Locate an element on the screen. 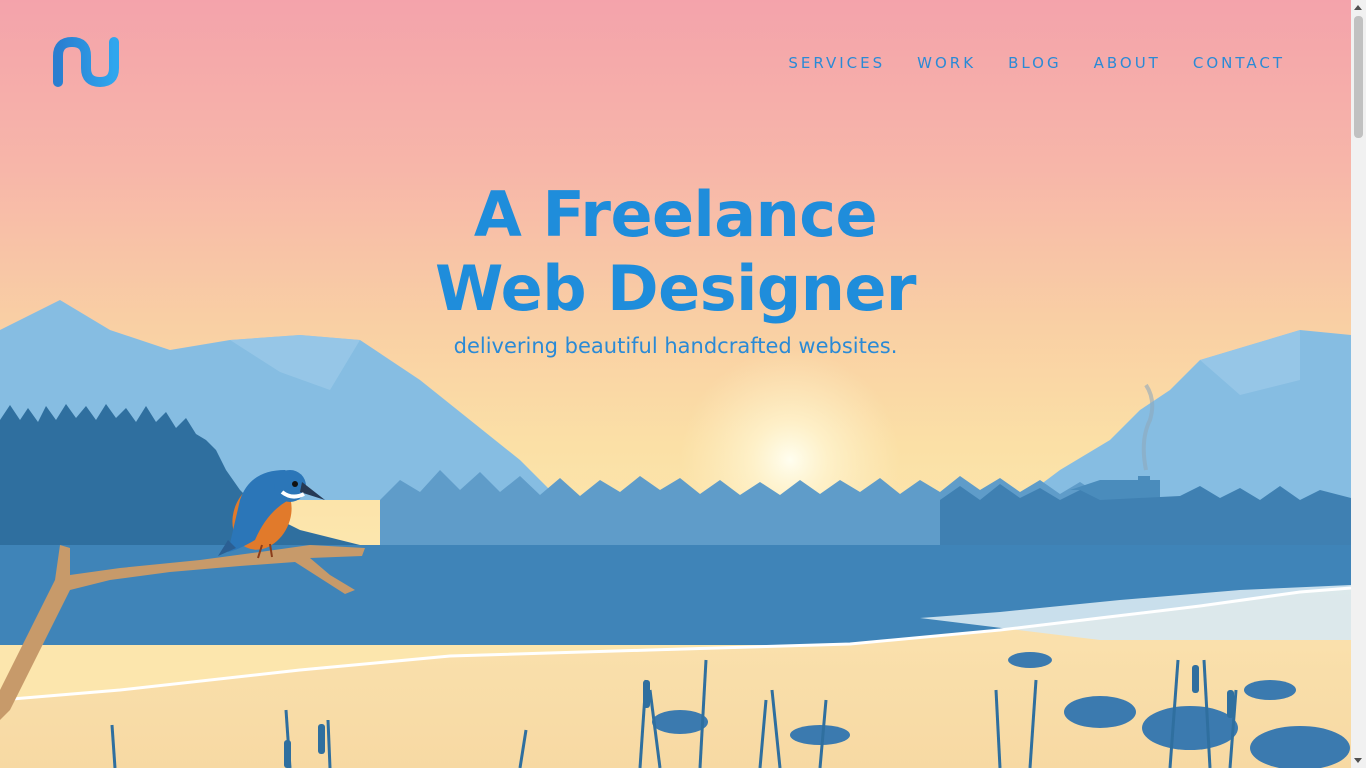 This screenshot has width=1366, height=768. logo-link is located at coordinates (88, 62).